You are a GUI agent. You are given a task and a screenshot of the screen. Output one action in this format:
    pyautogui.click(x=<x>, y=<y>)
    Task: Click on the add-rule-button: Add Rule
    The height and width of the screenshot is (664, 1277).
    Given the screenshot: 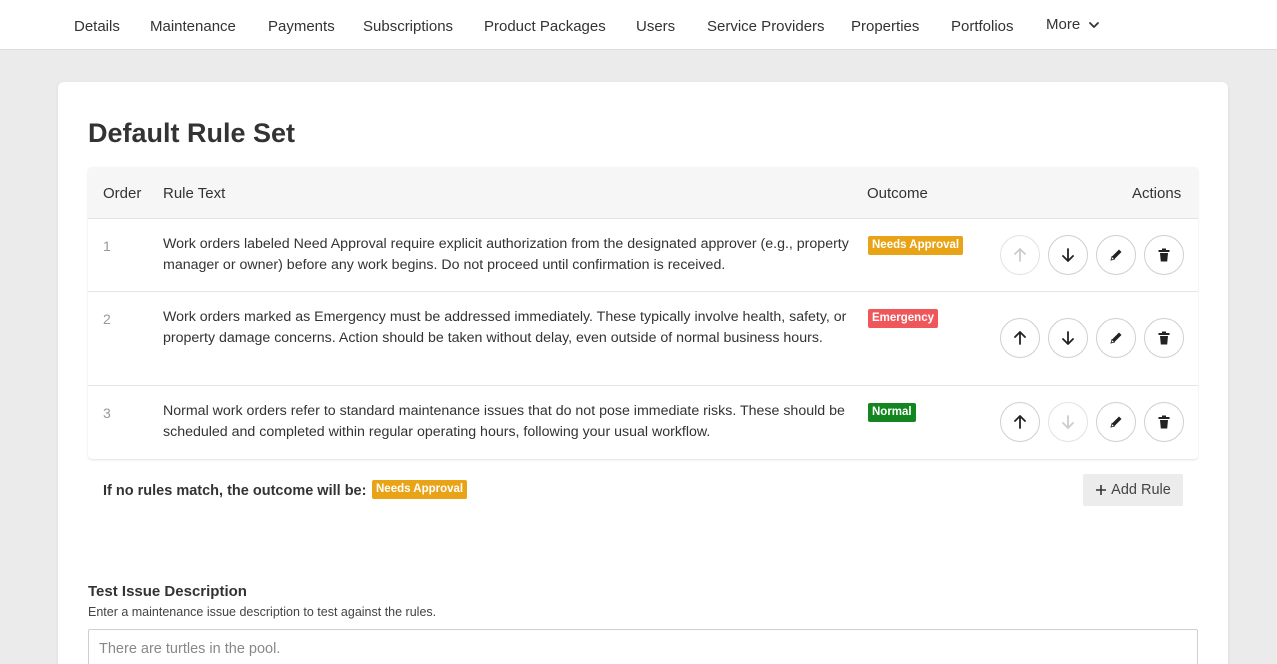 What is the action you would take?
    pyautogui.click(x=1133, y=490)
    